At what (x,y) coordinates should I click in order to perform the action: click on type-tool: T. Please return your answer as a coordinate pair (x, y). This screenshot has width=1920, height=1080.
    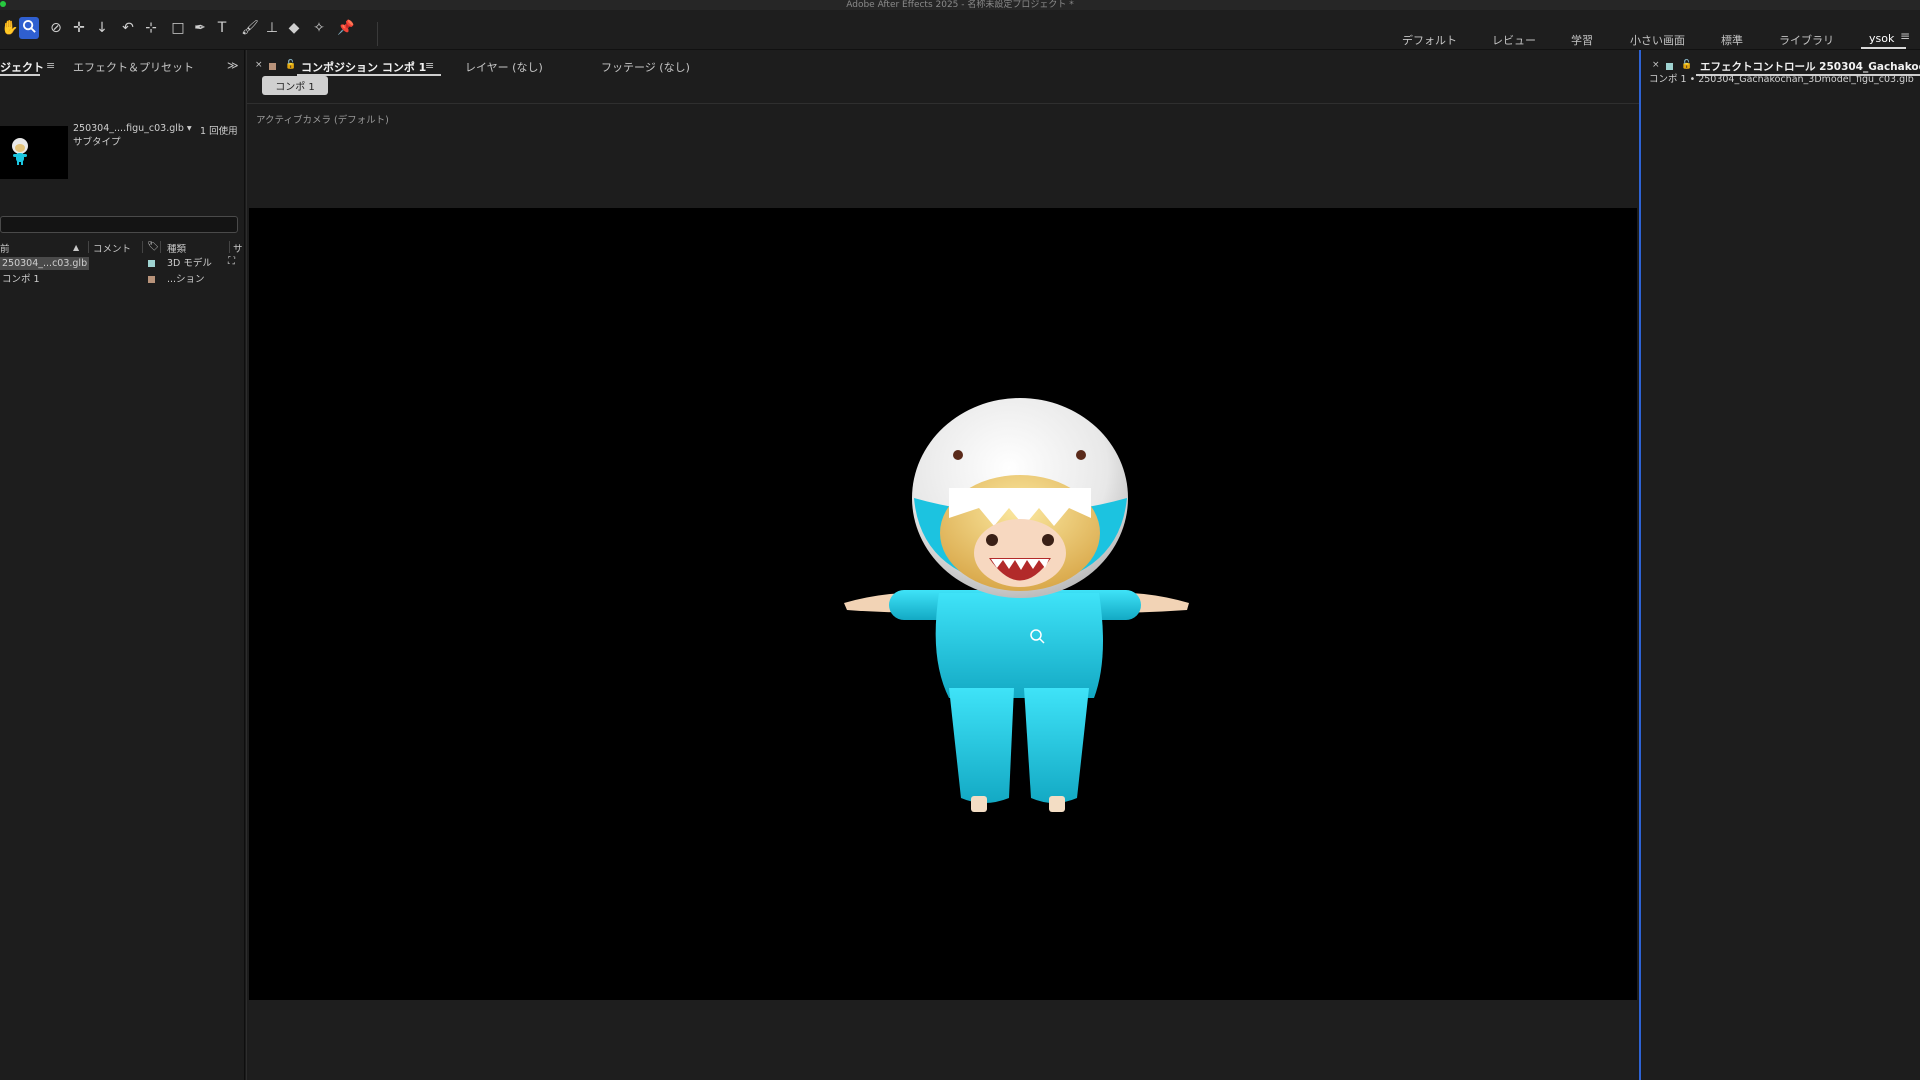
    Looking at the image, I should click on (222, 28).